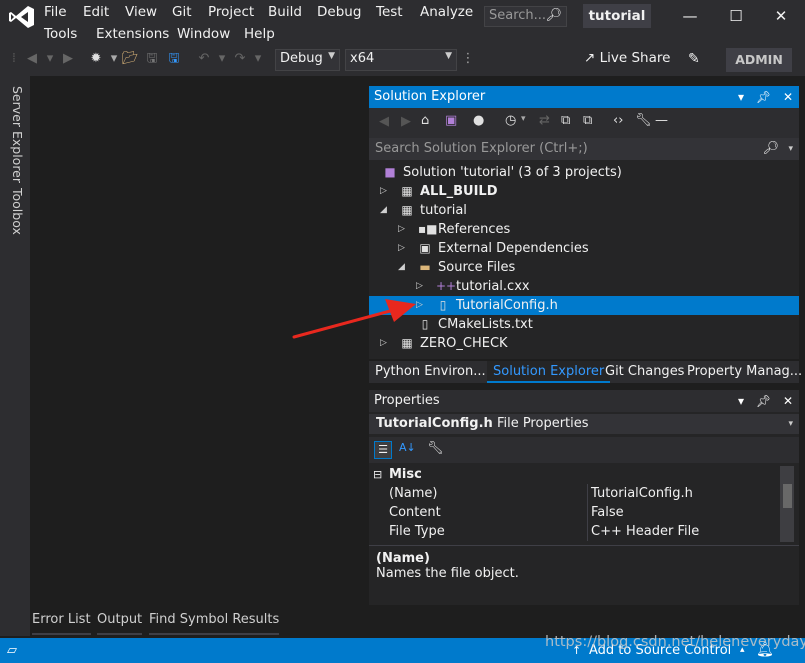  What do you see at coordinates (565, 120) in the screenshot?
I see `collapse-all-icon: ⧉` at bounding box center [565, 120].